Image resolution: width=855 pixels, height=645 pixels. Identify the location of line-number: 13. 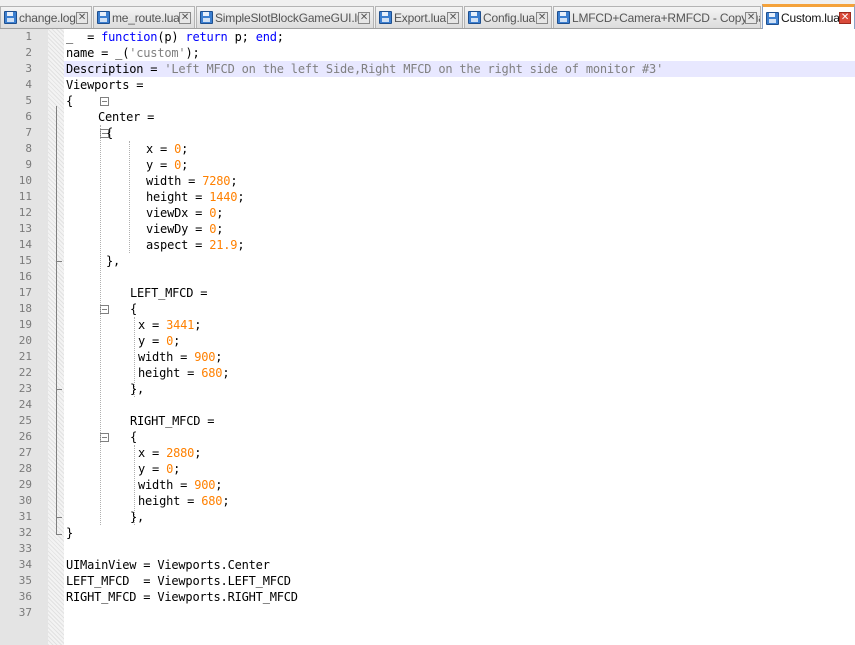
(25, 228).